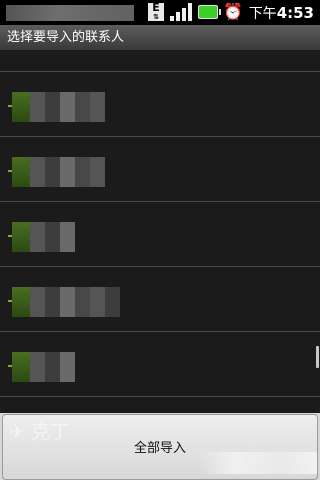  I want to click on page-title: 选择要导入的联系人, so click(66, 37).